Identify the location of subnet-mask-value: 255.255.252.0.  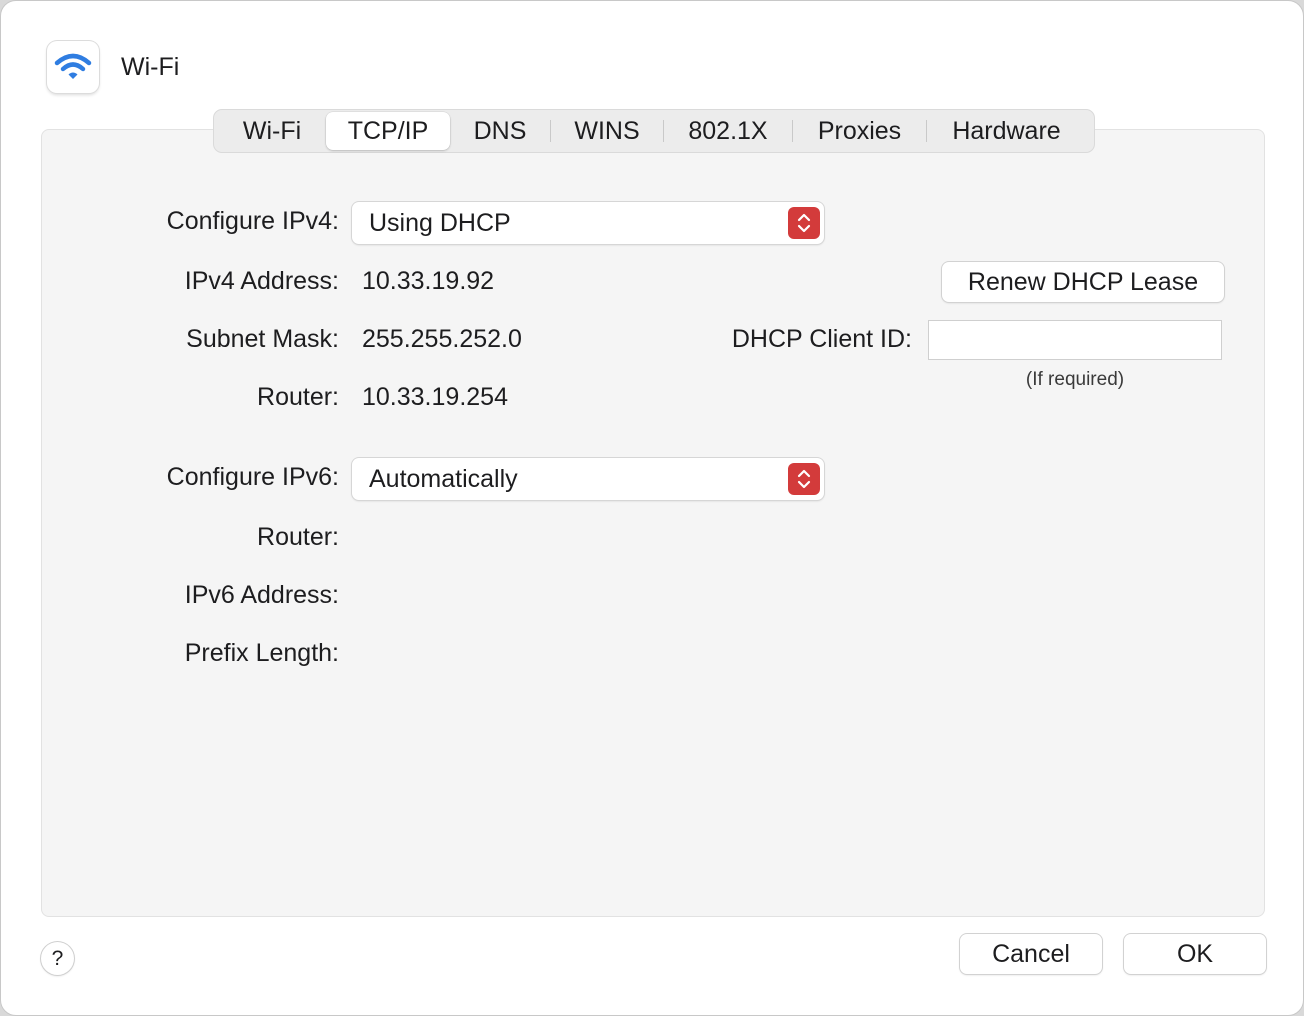
(442, 339).